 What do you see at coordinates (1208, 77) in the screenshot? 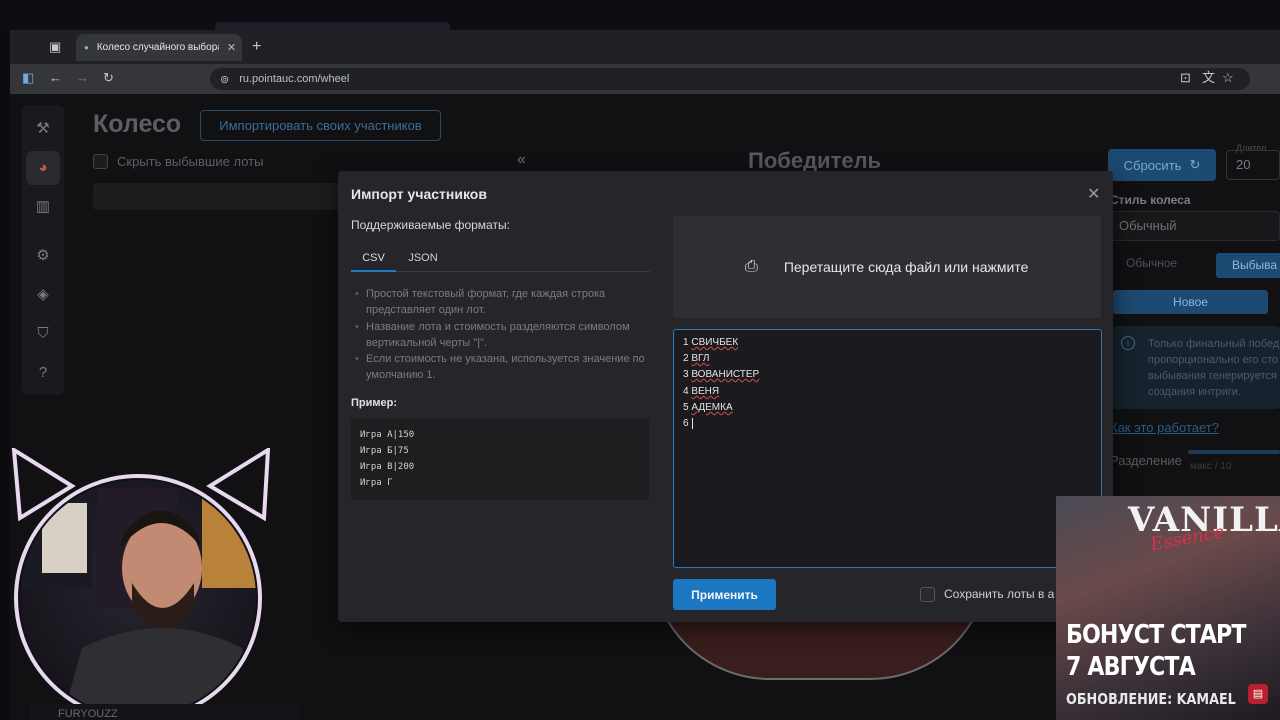
I see `translate-icon: 文` at bounding box center [1208, 77].